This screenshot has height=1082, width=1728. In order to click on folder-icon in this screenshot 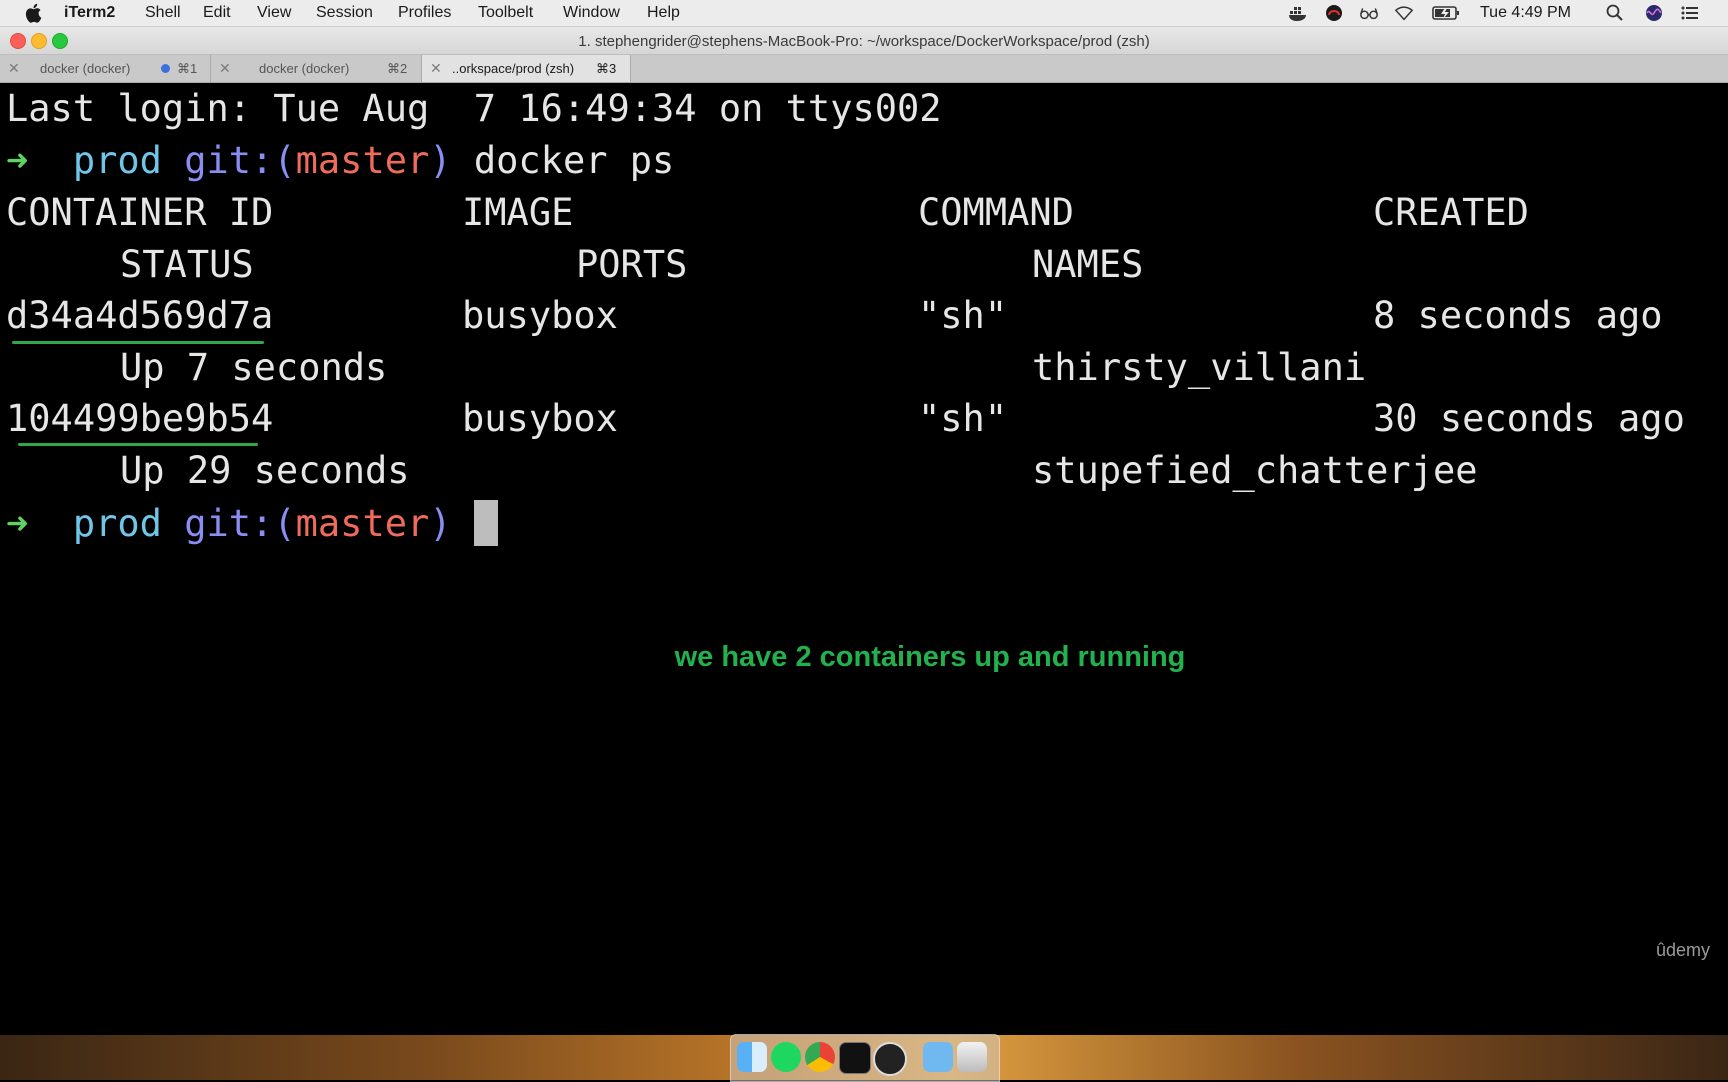, I will do `click(938, 1057)`.